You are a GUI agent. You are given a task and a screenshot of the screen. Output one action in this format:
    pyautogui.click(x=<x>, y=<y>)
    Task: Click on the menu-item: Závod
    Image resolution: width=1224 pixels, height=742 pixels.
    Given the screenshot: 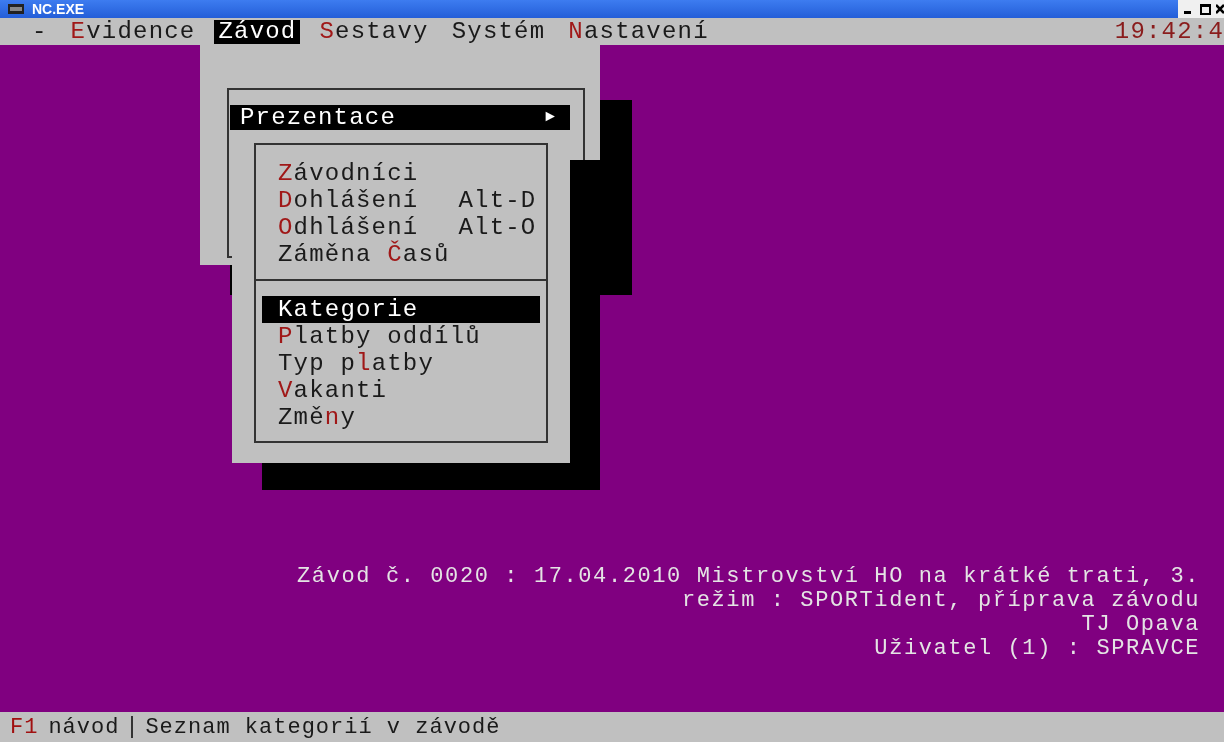 What is the action you would take?
    pyautogui.click(x=257, y=31)
    